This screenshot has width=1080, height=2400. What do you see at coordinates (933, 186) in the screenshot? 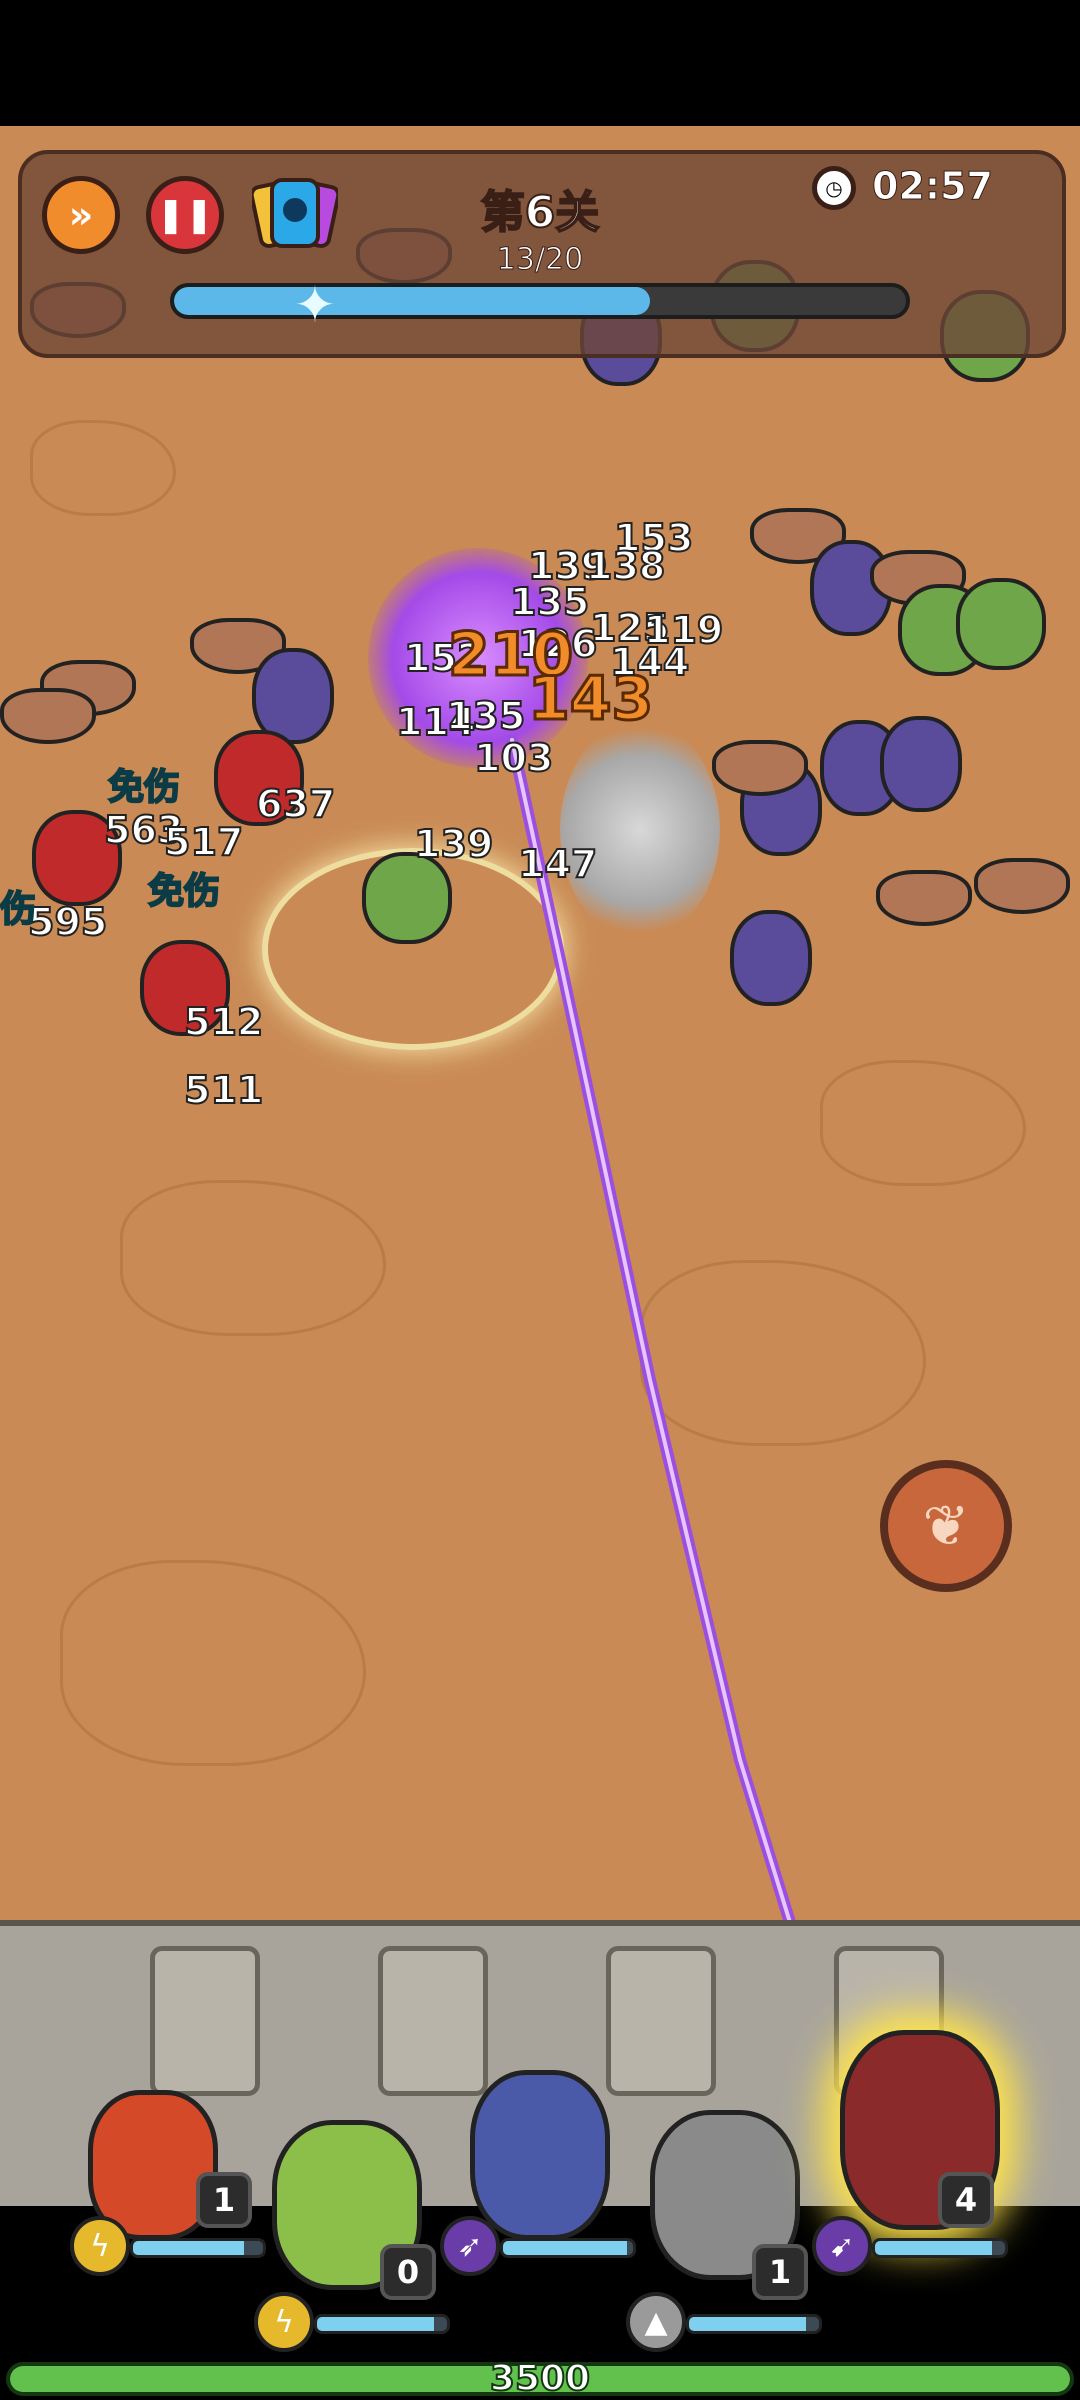
I see `countdown-timer: 02:57` at bounding box center [933, 186].